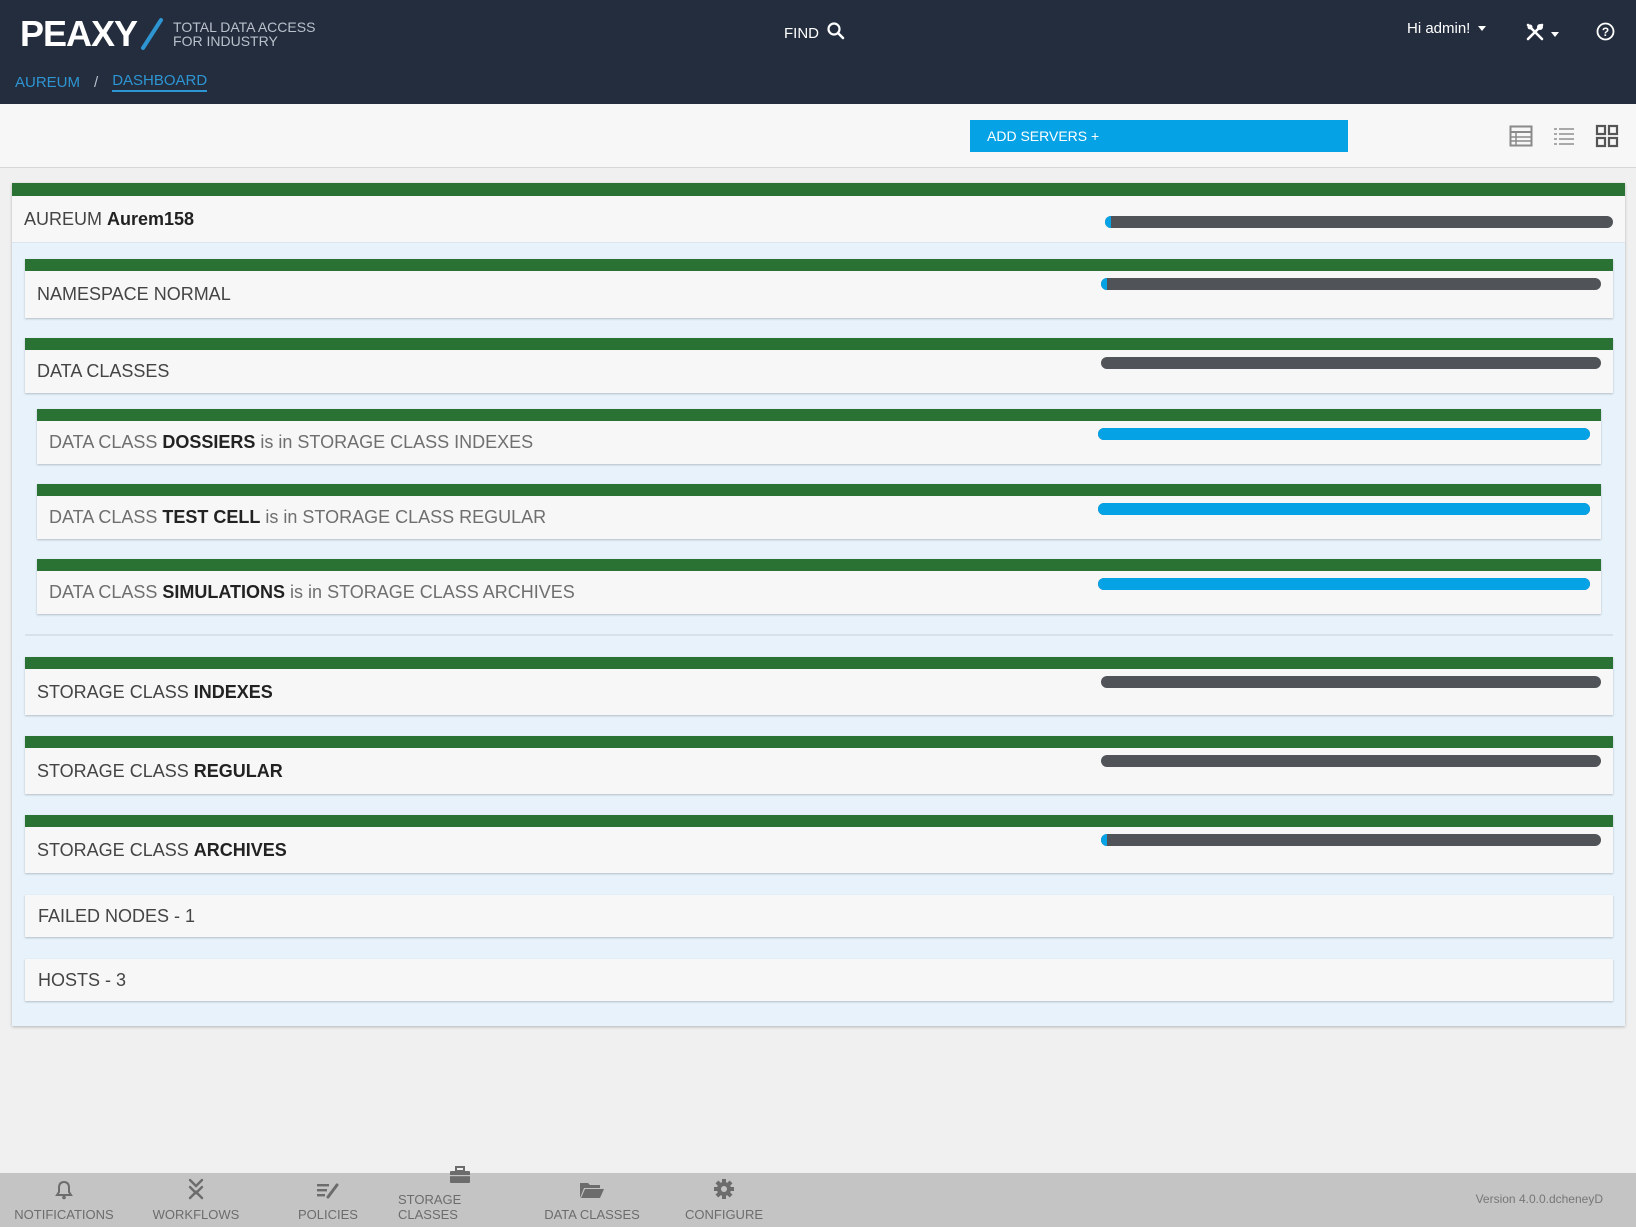 The image size is (1636, 1227). I want to click on help-icon: ?, so click(1605, 34).